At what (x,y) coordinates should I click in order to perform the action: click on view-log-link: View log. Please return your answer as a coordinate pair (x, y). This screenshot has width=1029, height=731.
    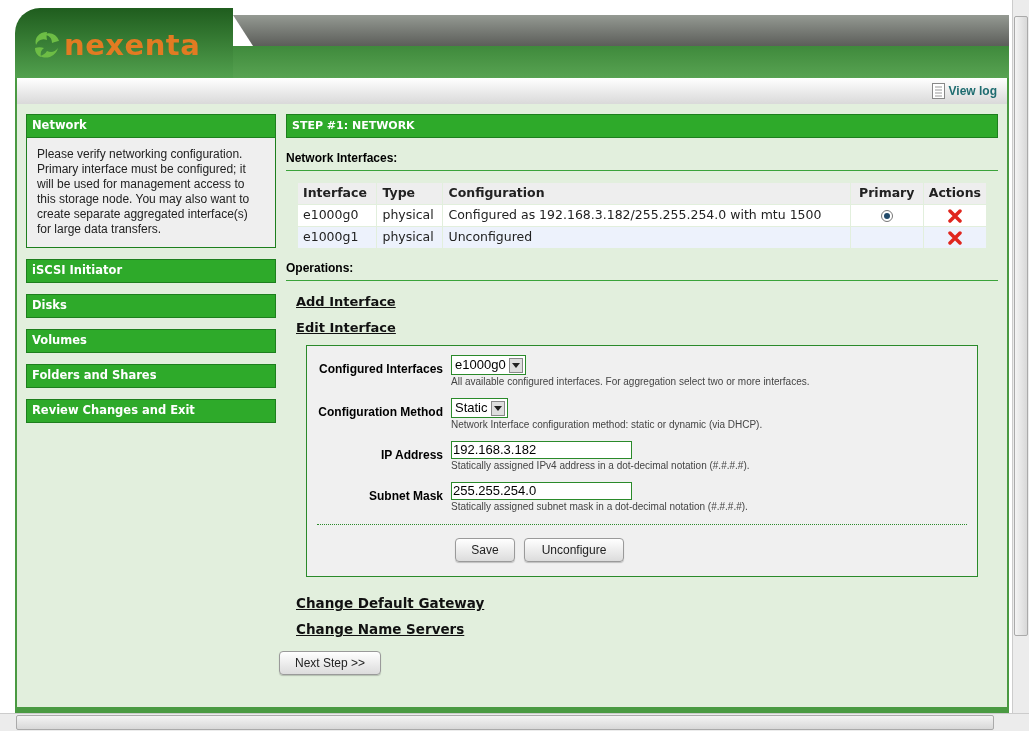
    Looking at the image, I should click on (972, 91).